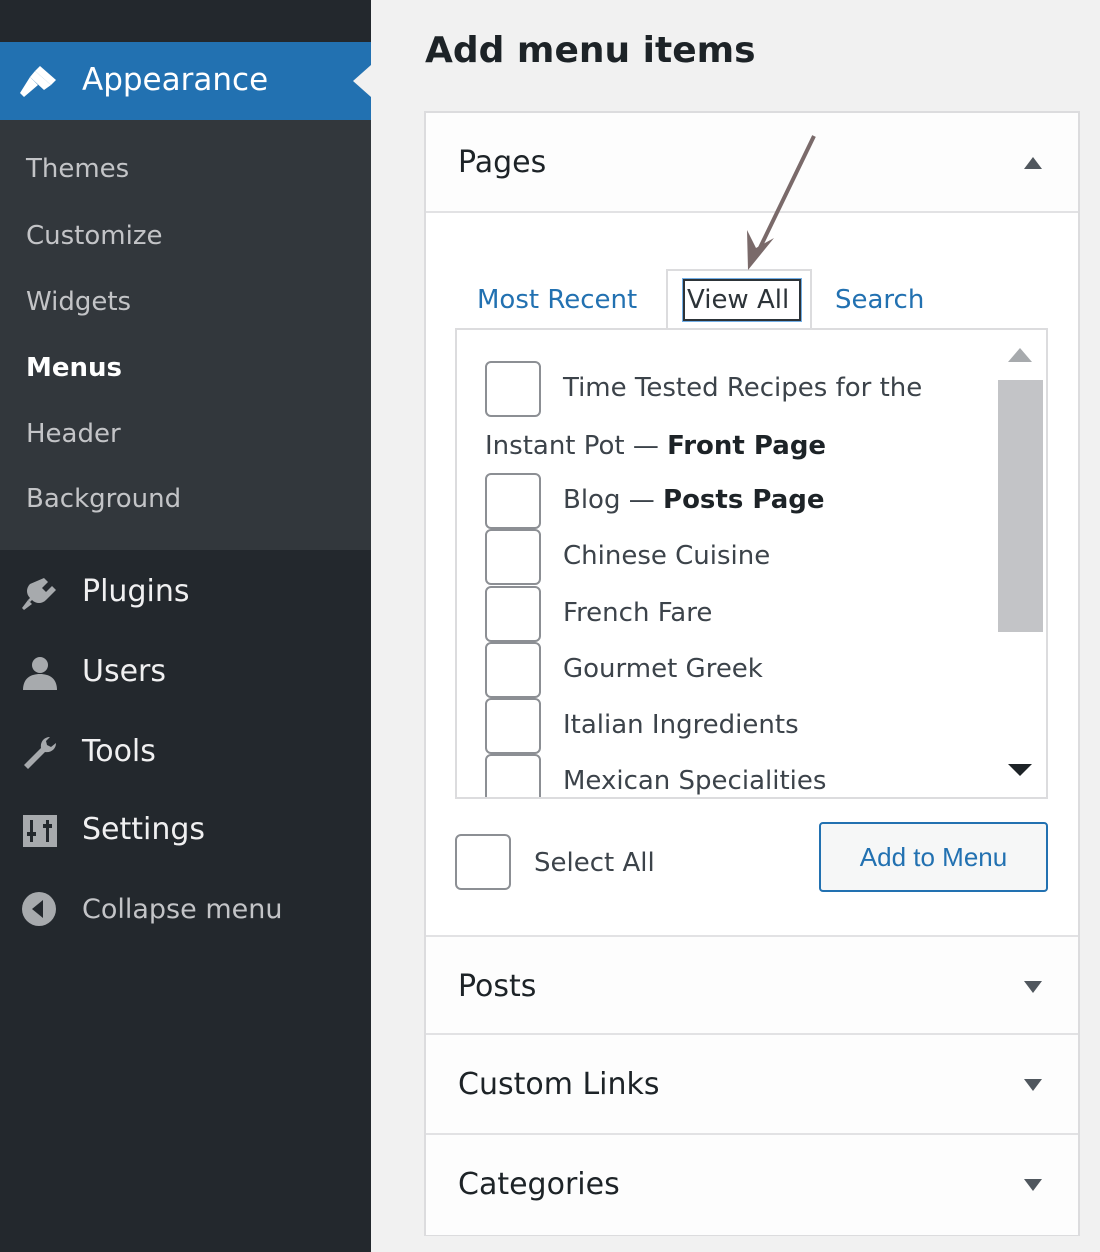  Describe the element at coordinates (40, 831) in the screenshot. I see `settings-sliders-icon` at that location.